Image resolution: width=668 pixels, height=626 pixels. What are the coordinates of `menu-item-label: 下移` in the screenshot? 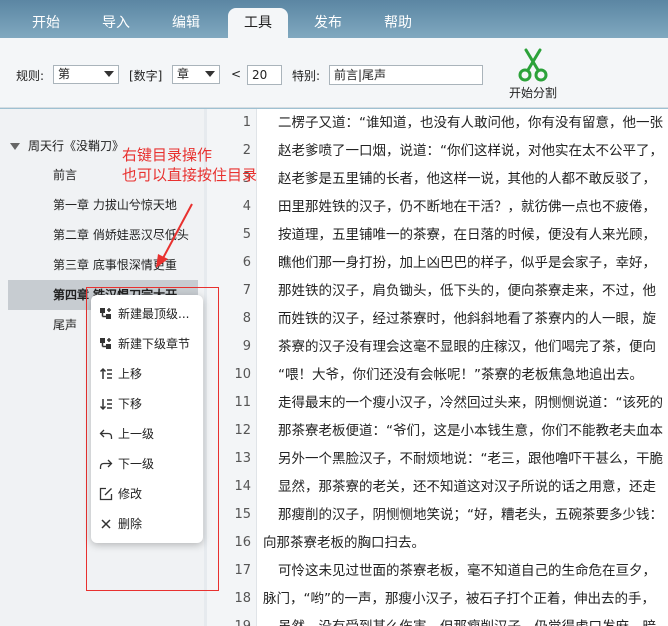 It's located at (130, 404).